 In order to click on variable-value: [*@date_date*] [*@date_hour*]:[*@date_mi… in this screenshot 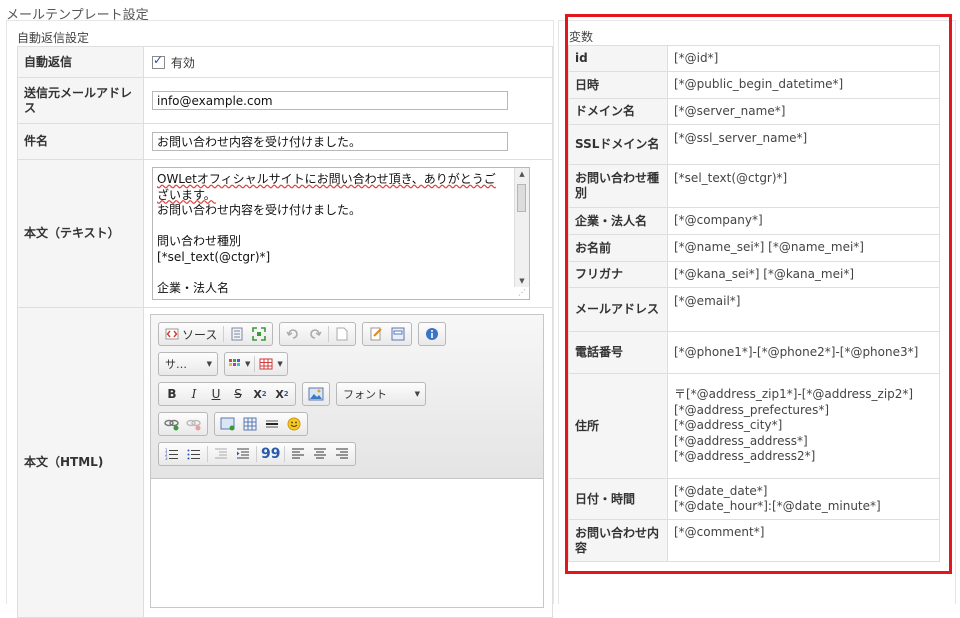, I will do `click(803, 499)`.